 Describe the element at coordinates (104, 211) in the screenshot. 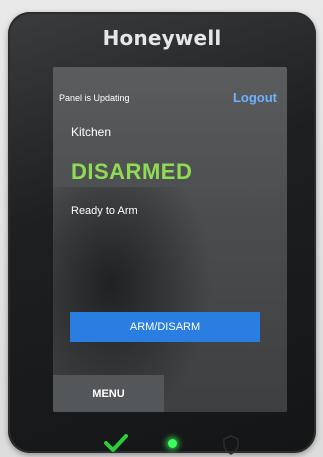

I see `ready-status-text: Ready to Arm` at that location.